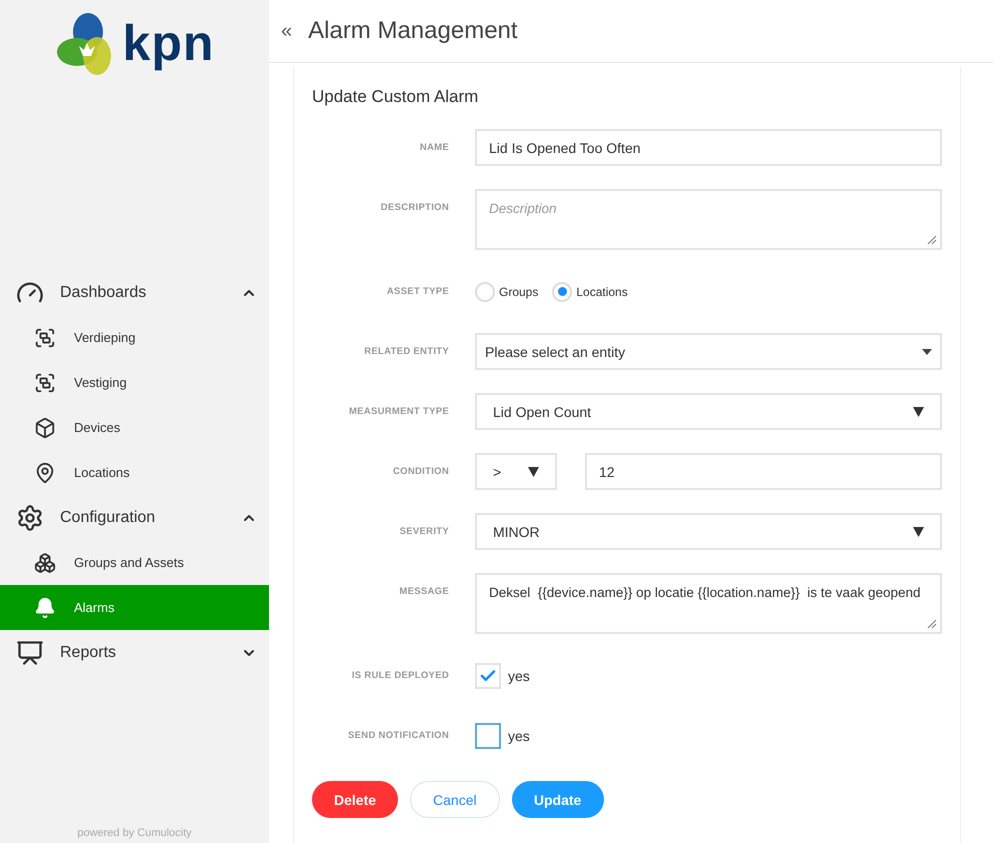  Describe the element at coordinates (45, 563) in the screenshot. I see `cubes-icon` at that location.